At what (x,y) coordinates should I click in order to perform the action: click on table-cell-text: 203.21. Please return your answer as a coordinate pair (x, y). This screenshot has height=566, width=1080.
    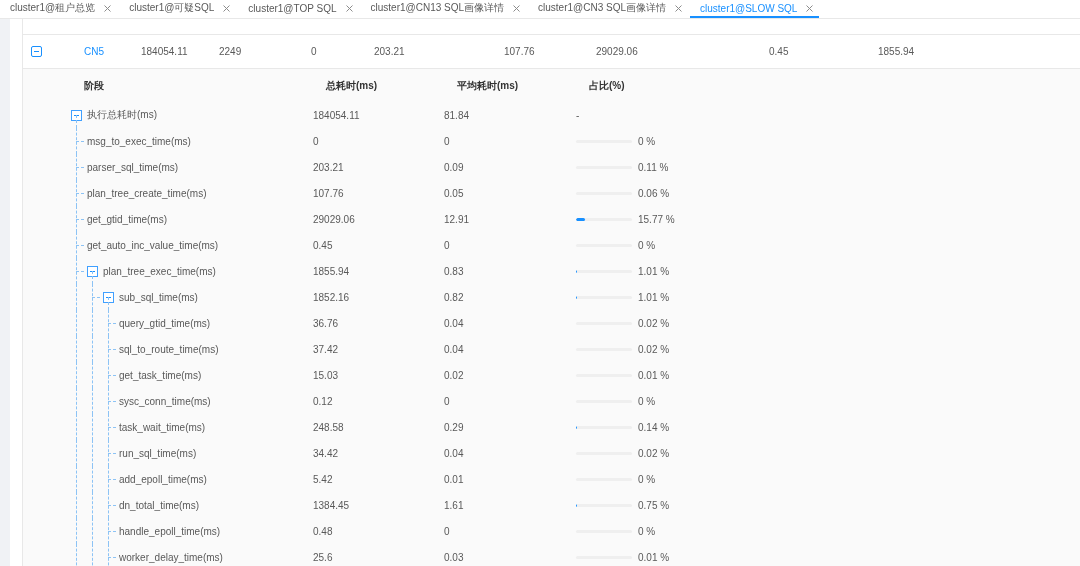
    Looking at the image, I should click on (390, 51).